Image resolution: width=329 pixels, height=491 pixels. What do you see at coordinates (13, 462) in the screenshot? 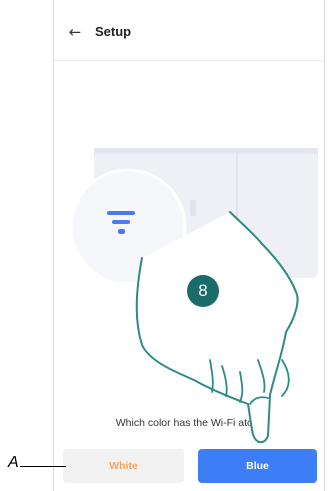
I see `callout-label: A` at bounding box center [13, 462].